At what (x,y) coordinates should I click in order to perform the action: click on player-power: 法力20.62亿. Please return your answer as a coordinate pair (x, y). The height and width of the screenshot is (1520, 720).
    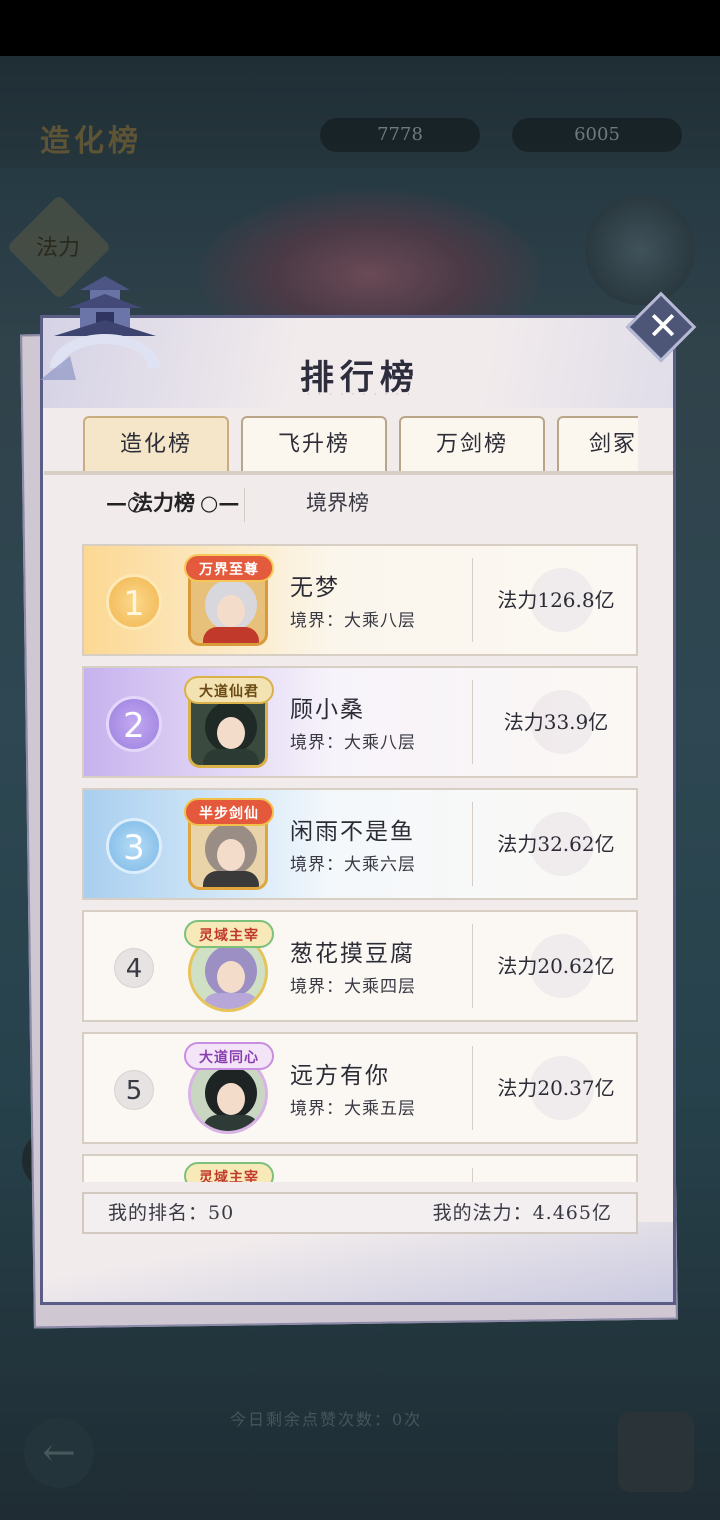
    Looking at the image, I should click on (556, 966).